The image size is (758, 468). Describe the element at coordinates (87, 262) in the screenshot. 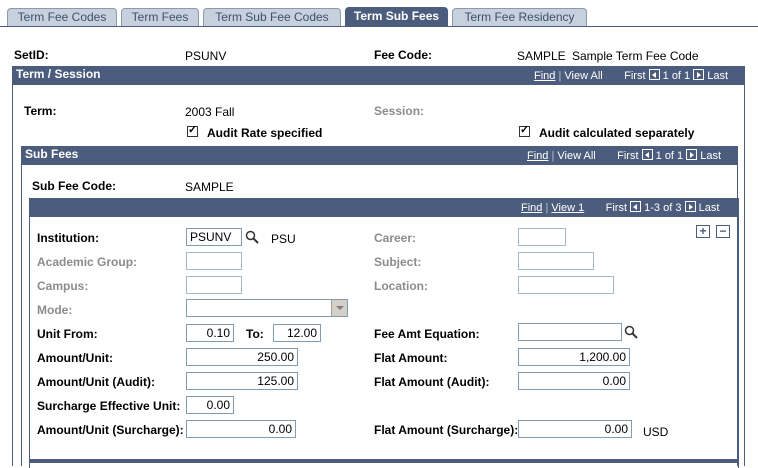

I see `academic-group-label: Academic Group:` at that location.